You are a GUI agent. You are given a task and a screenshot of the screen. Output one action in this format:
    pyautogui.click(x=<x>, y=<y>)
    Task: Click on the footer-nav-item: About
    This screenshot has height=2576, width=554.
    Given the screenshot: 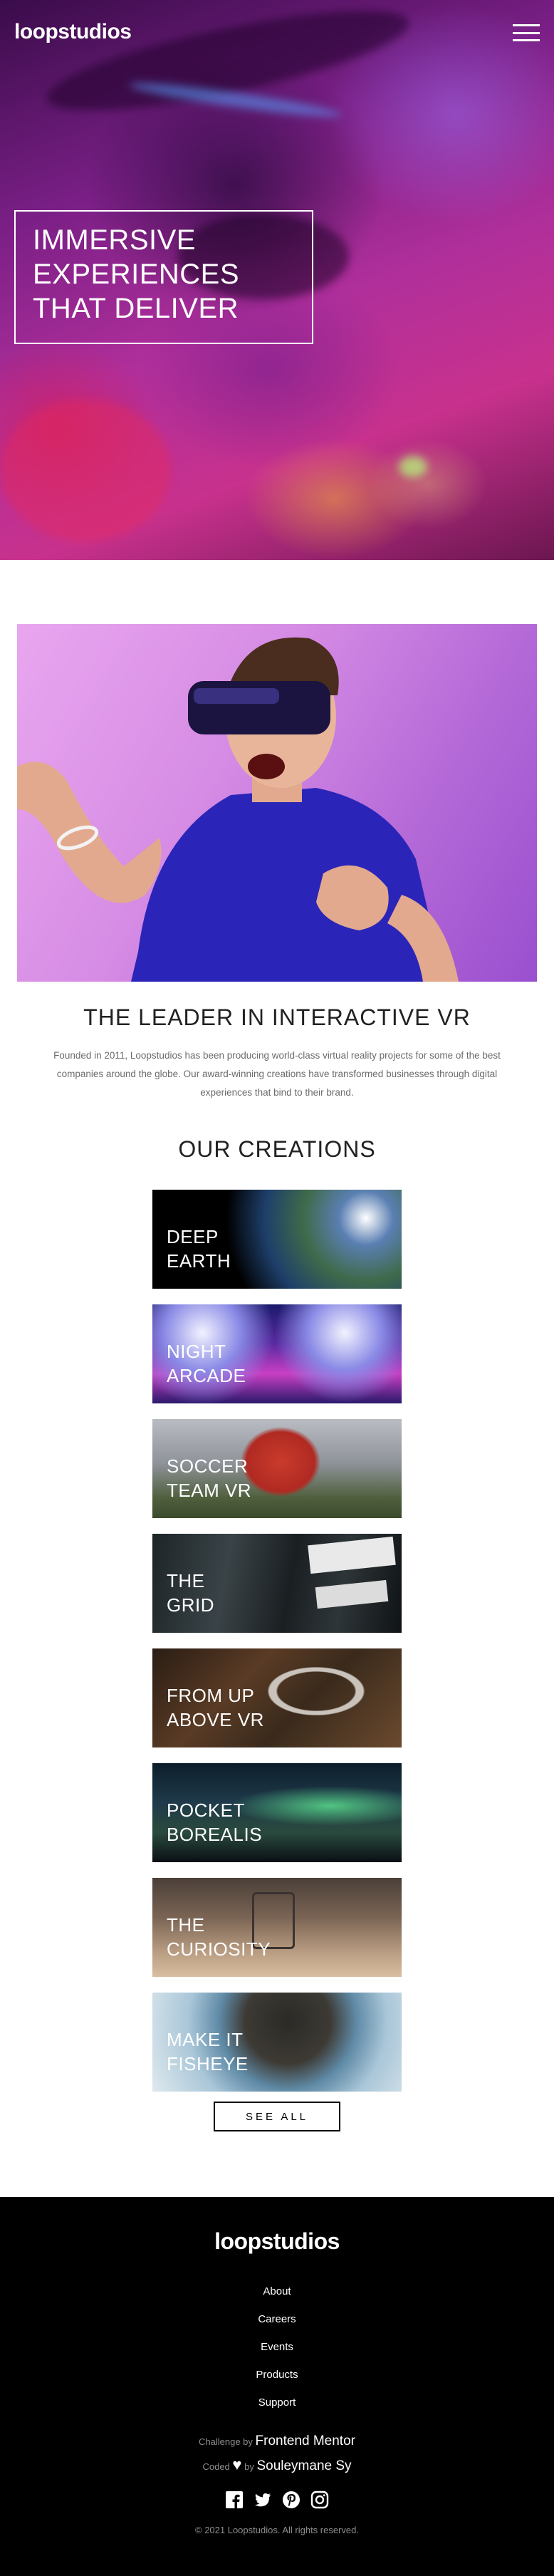 What is the action you would take?
    pyautogui.click(x=277, y=2291)
    